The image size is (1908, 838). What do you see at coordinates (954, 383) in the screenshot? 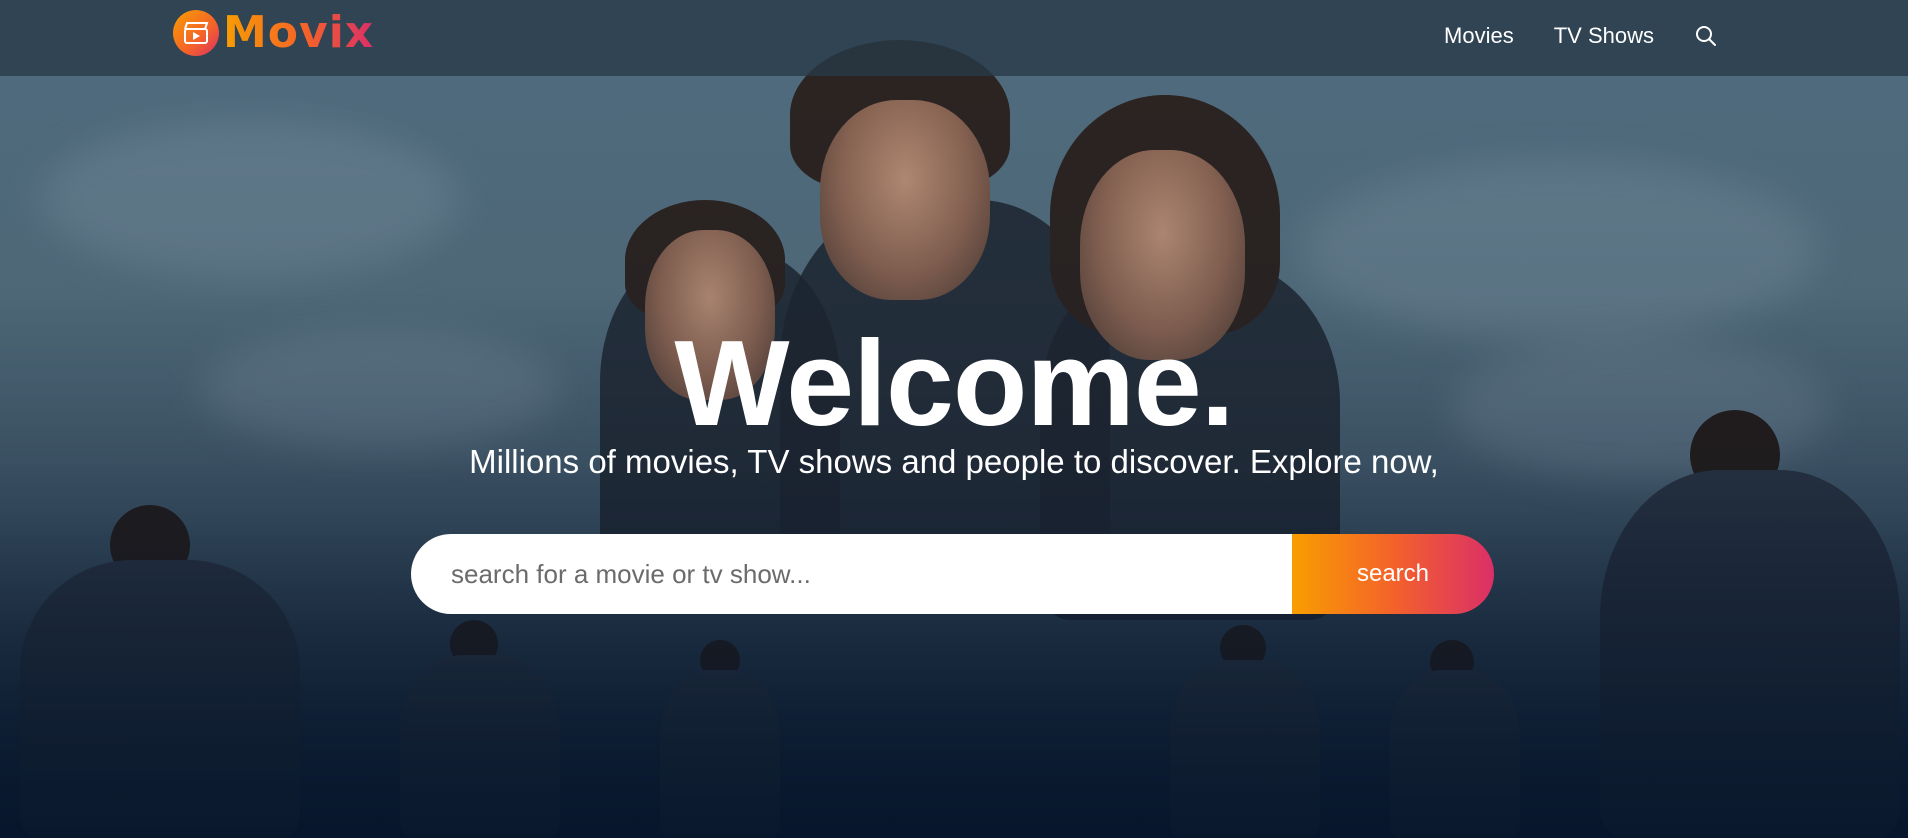
I see `hero-title: Welcome.` at bounding box center [954, 383].